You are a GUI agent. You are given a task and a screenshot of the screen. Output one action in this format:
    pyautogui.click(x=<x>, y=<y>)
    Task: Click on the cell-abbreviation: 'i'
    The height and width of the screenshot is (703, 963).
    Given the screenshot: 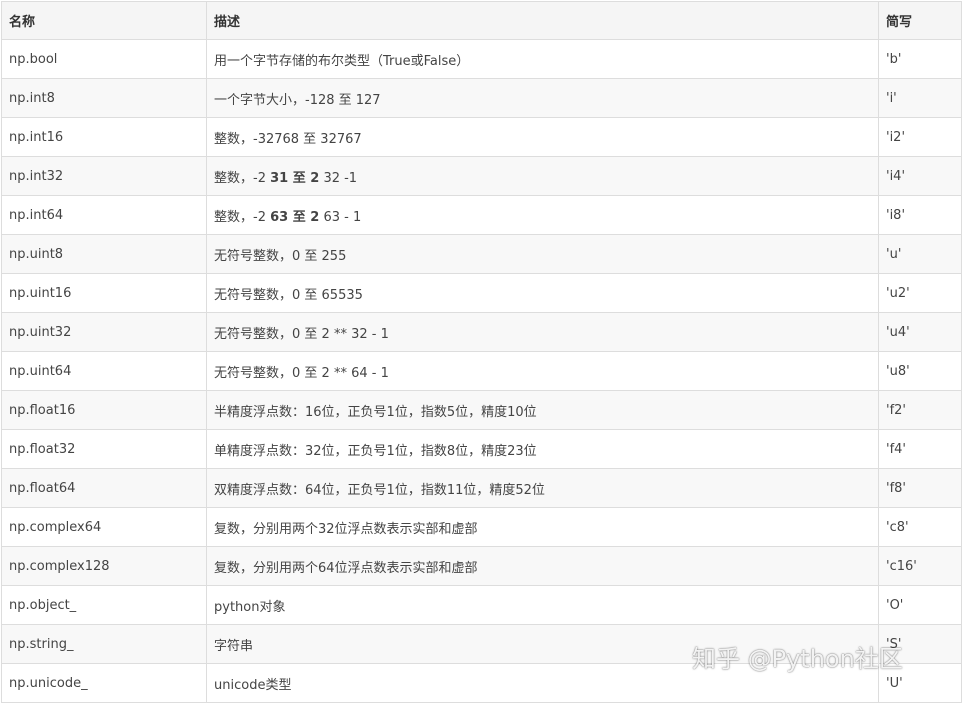 What is the action you would take?
    pyautogui.click(x=920, y=98)
    